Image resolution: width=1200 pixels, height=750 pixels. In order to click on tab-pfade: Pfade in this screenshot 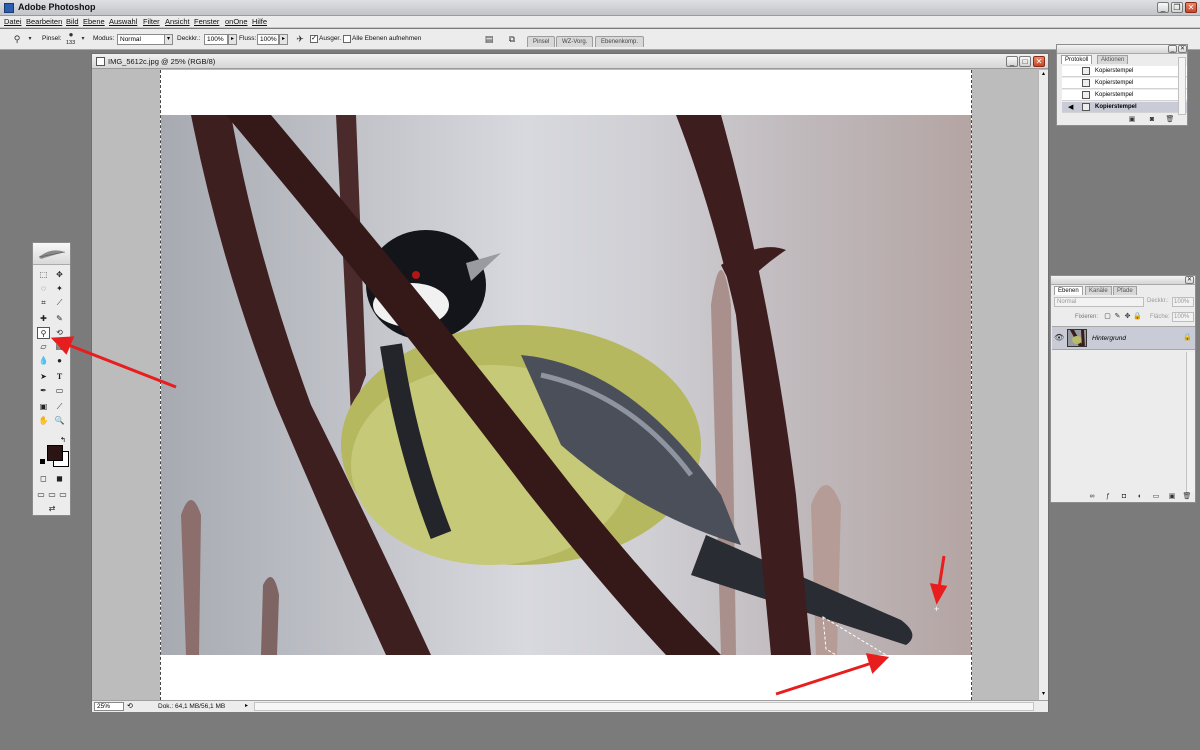, I will do `click(1125, 290)`.